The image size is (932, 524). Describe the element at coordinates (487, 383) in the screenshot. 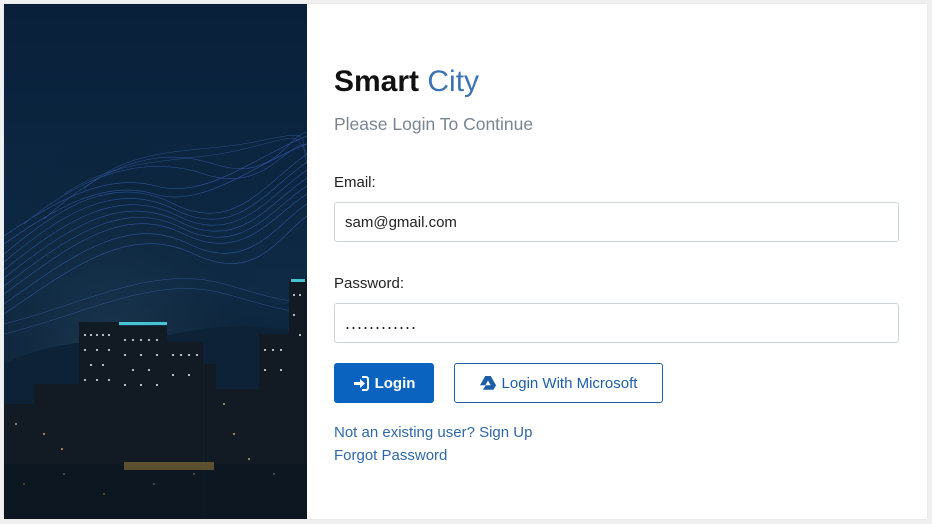

I see `drive-icon` at that location.